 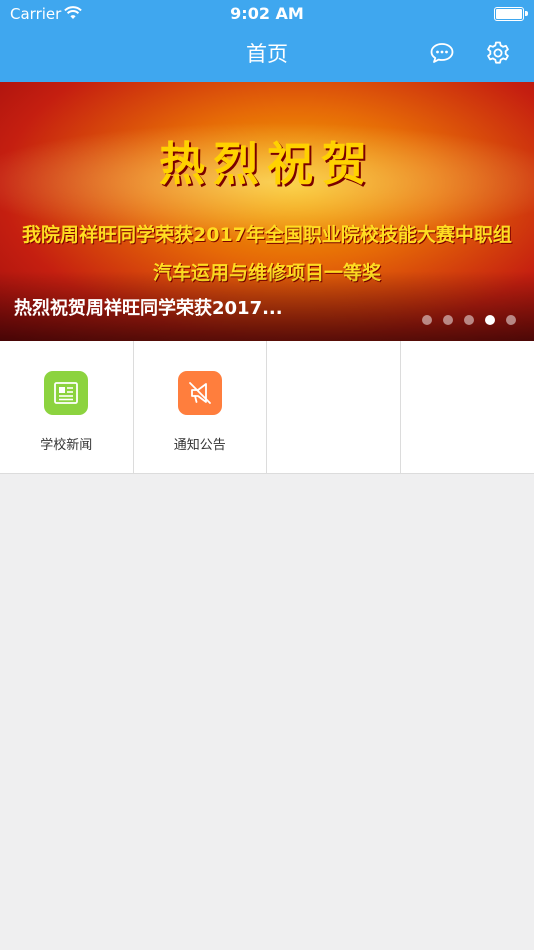 I want to click on banner-subline-1: 我院周祥旺同学荣获2017年全国职业院校技能大赛中职组, so click(x=267, y=235).